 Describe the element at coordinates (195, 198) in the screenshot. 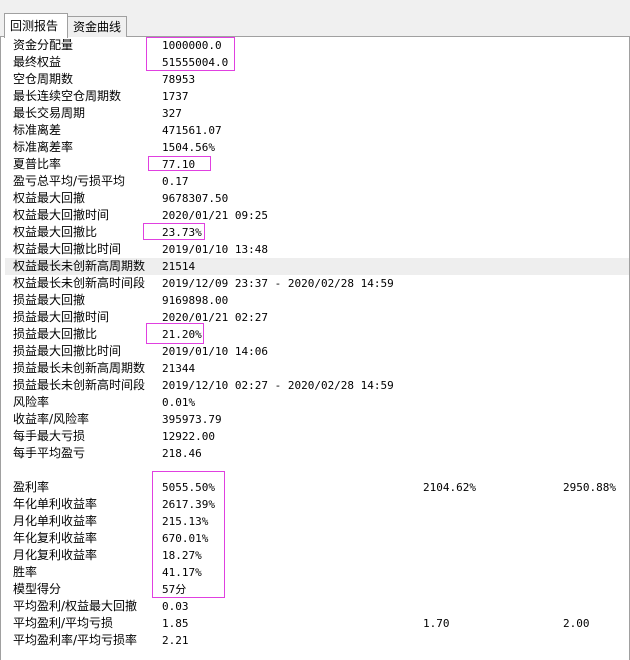

I see `metric-value: 9678307.50` at that location.